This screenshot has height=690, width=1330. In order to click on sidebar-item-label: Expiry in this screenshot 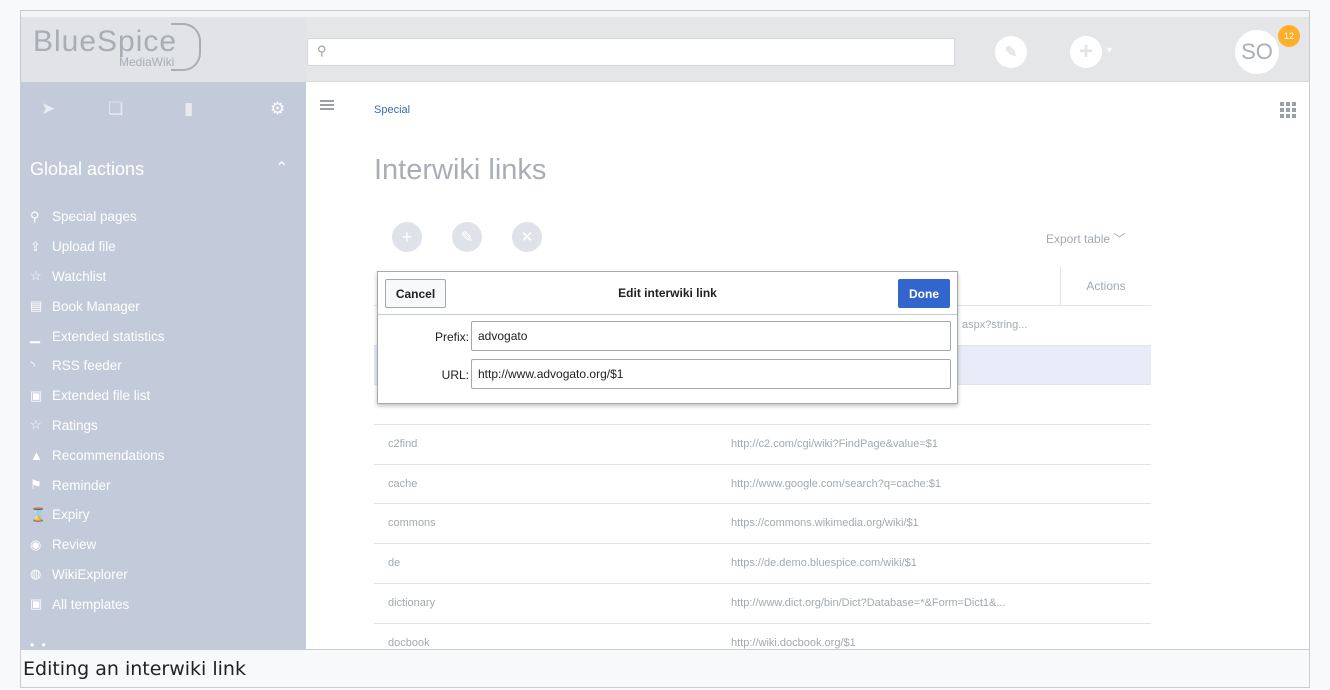, I will do `click(71, 515)`.